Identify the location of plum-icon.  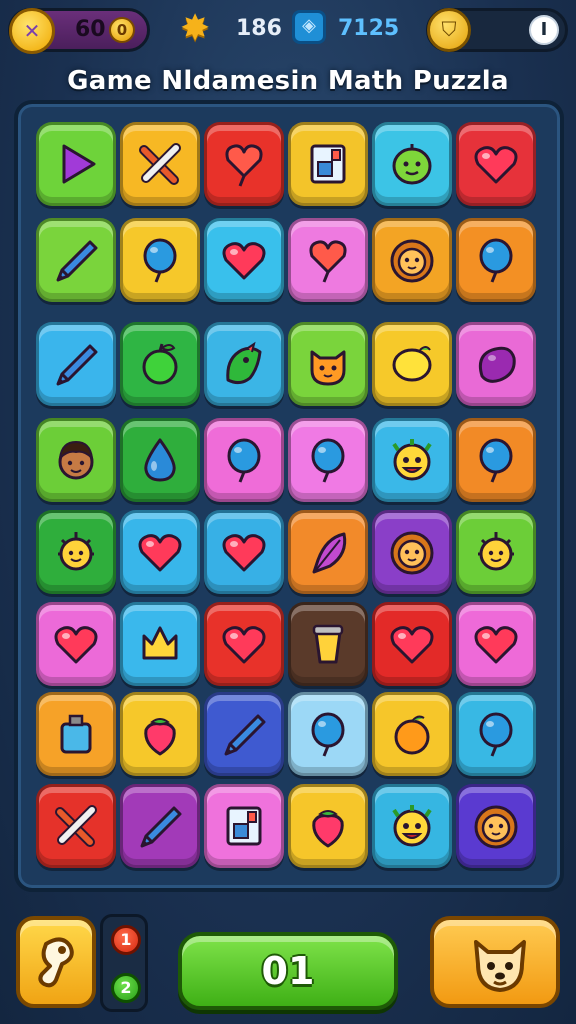
(497, 364).